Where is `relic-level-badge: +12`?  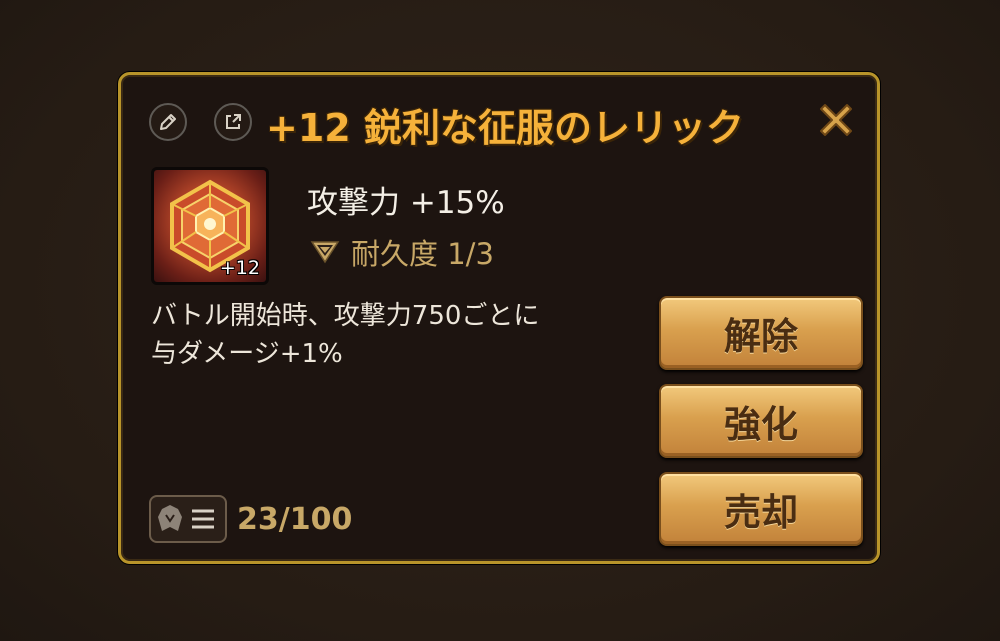
relic-level-badge: +12 is located at coordinates (239, 268).